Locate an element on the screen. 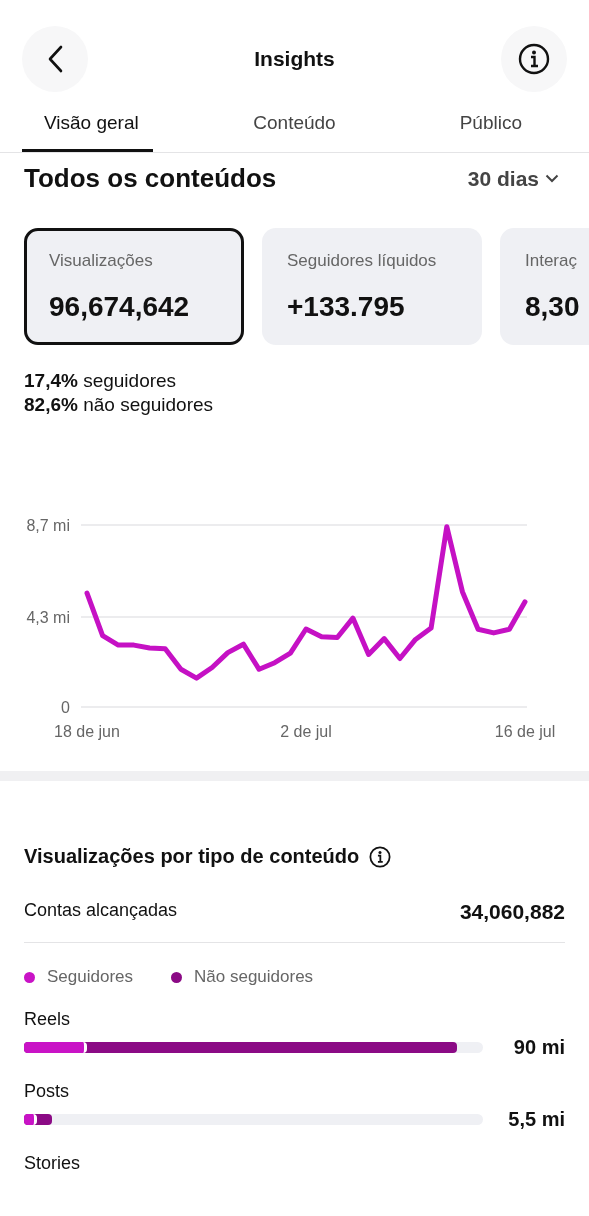  bar-value: 90 mi is located at coordinates (539, 1047).